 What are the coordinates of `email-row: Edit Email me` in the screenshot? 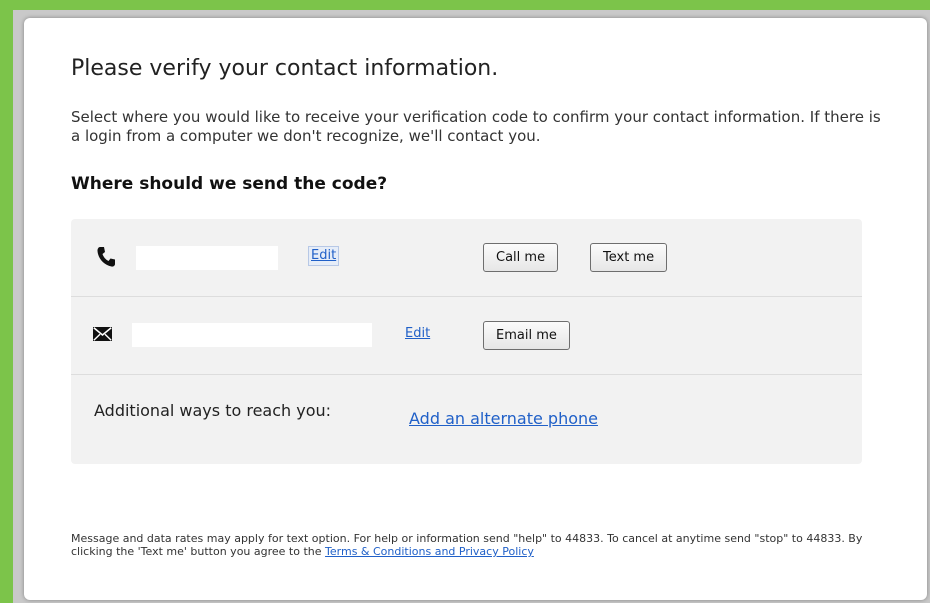 It's located at (466, 336).